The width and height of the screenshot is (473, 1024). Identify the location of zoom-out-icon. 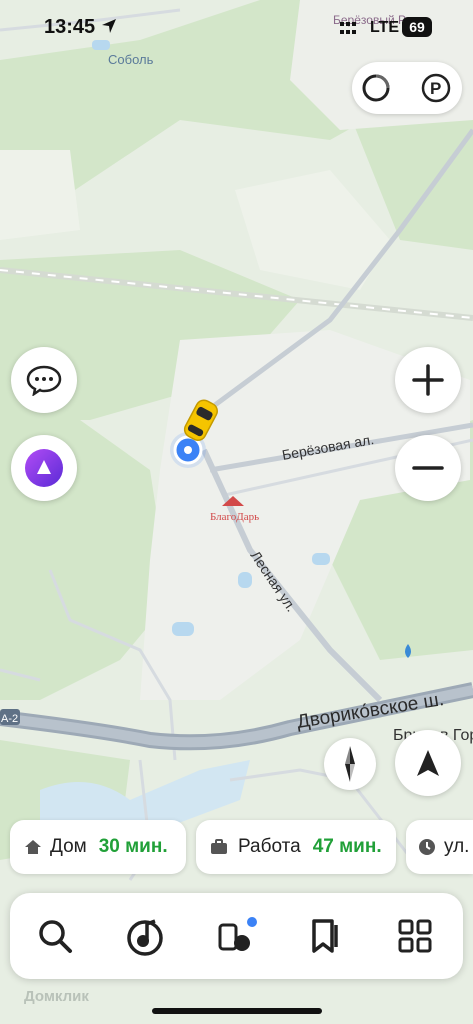
(428, 468).